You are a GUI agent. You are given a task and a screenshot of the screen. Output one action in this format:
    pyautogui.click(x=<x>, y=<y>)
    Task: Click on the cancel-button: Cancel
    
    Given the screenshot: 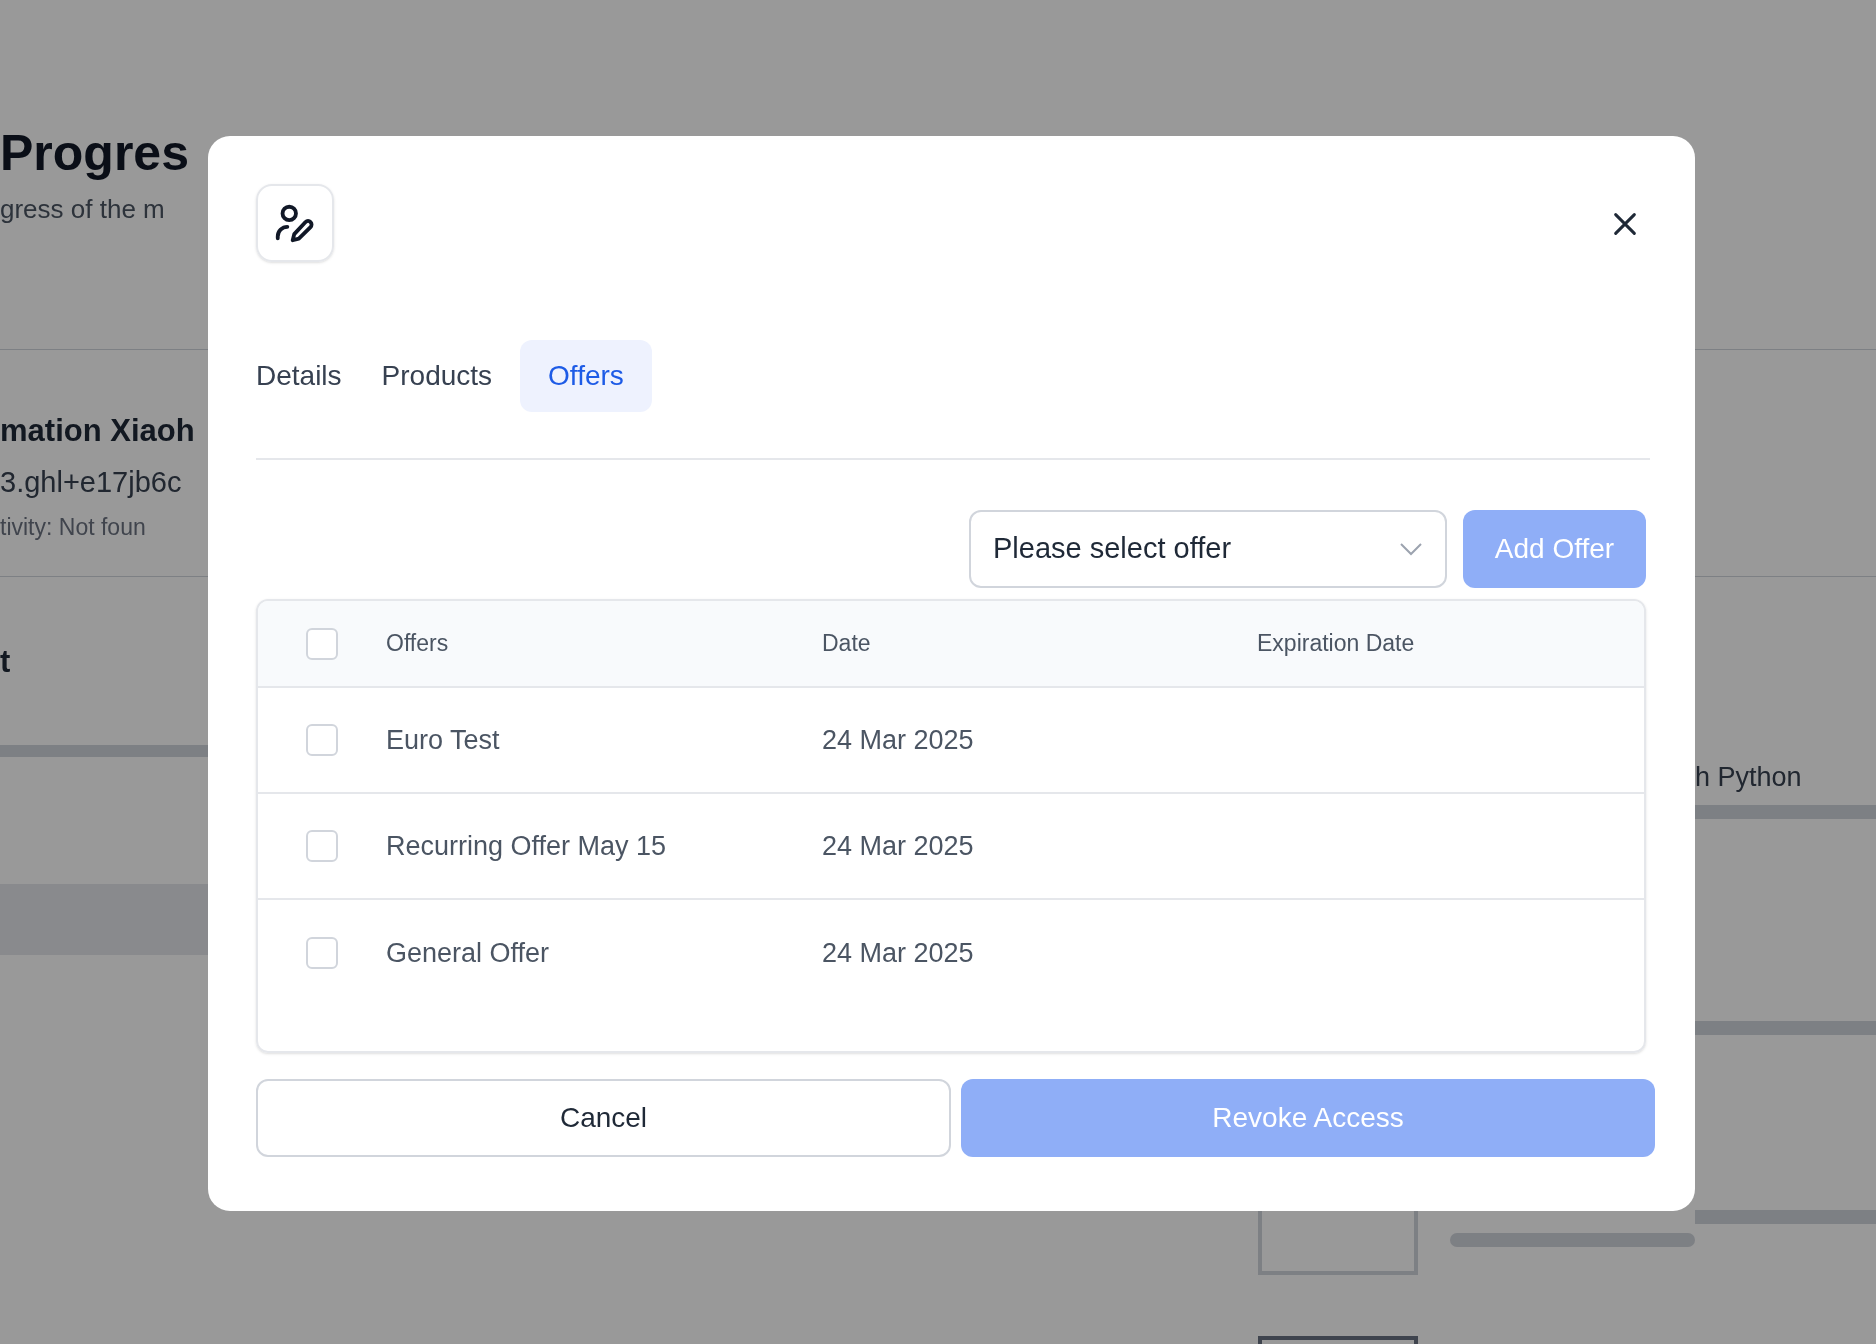 What is the action you would take?
    pyautogui.click(x=603, y=1118)
    